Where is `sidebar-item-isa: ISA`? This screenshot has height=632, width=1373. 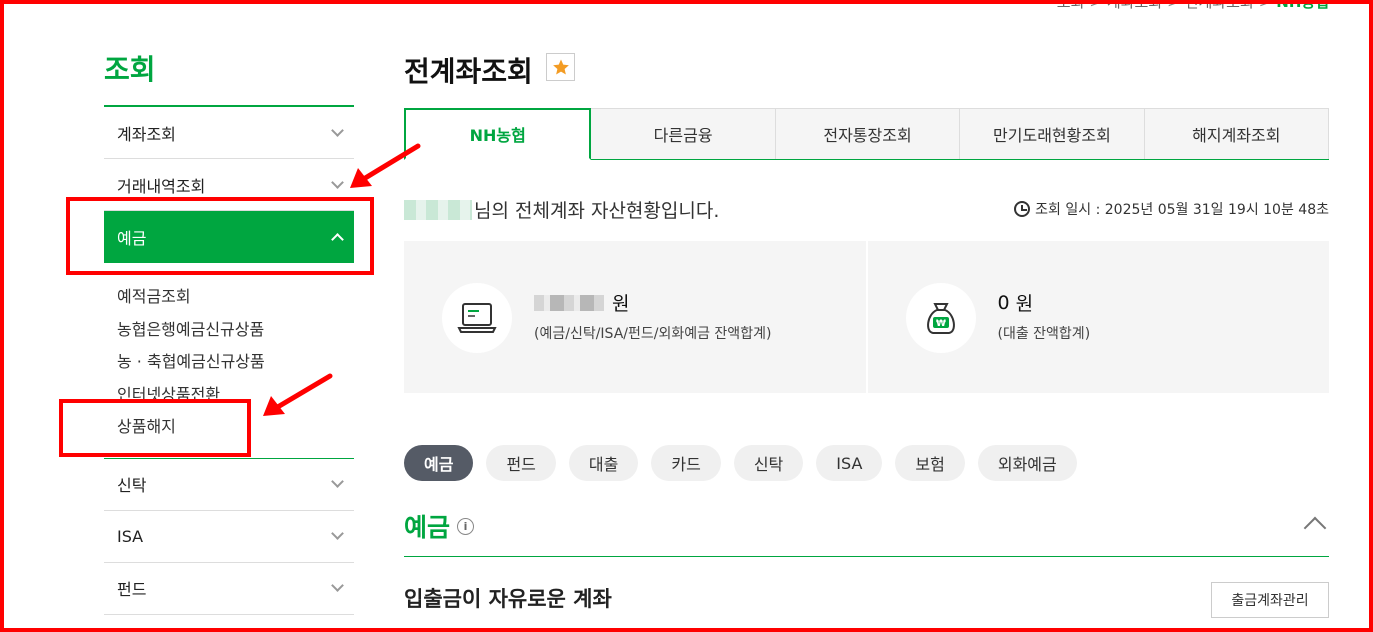 sidebar-item-isa: ISA is located at coordinates (229, 537).